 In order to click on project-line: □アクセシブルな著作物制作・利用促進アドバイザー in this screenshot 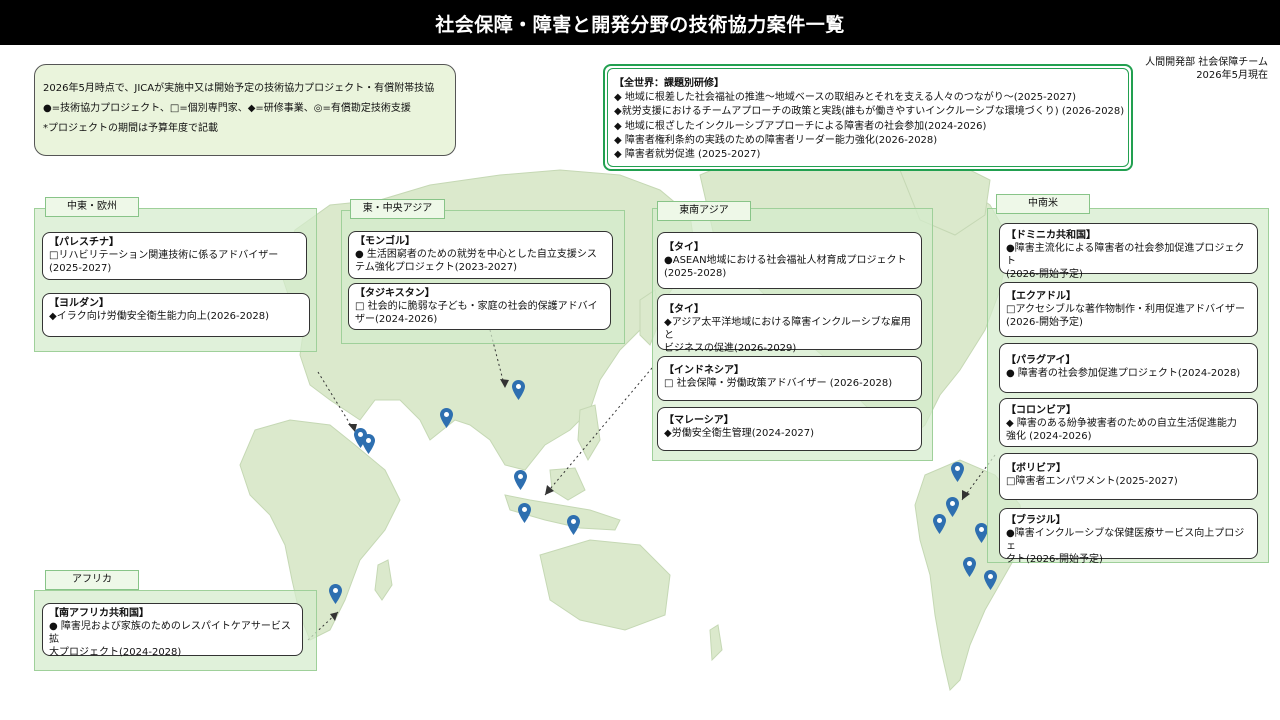, I will do `click(1125, 309)`.